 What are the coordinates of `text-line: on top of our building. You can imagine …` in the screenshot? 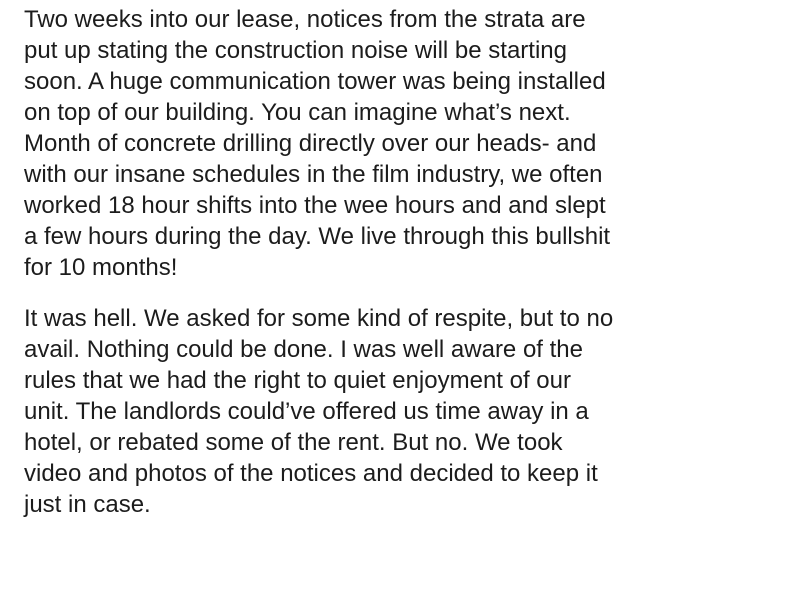 It's located at (297, 112).